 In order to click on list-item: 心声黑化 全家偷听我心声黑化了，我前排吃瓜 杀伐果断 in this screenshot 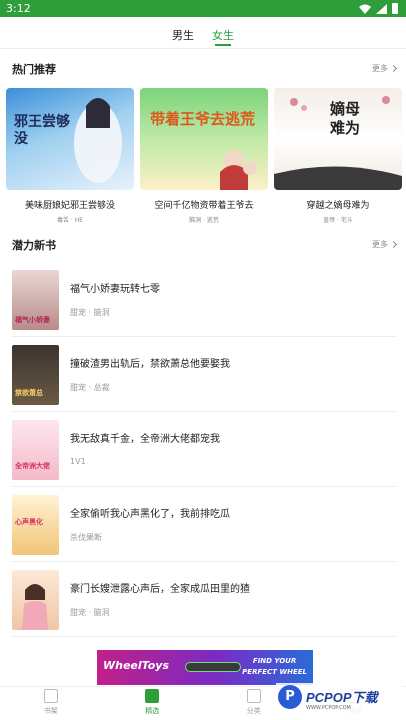, I will do `click(204, 524)`.